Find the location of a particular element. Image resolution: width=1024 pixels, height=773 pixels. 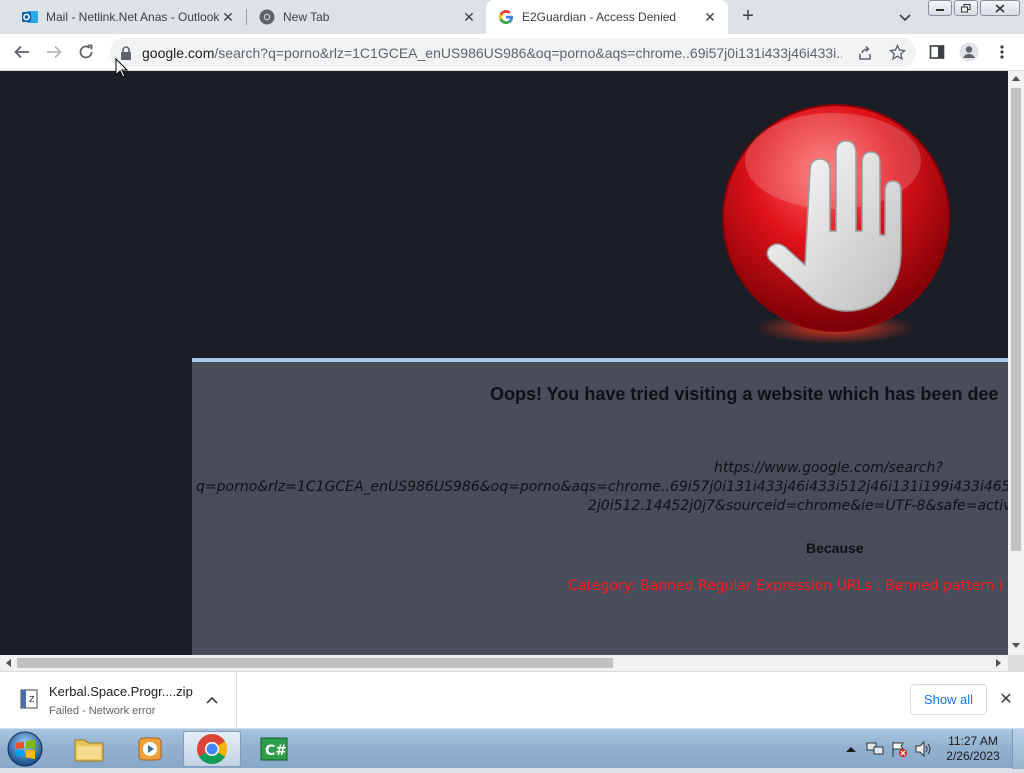

svg-text: Z is located at coordinates (32, 699).